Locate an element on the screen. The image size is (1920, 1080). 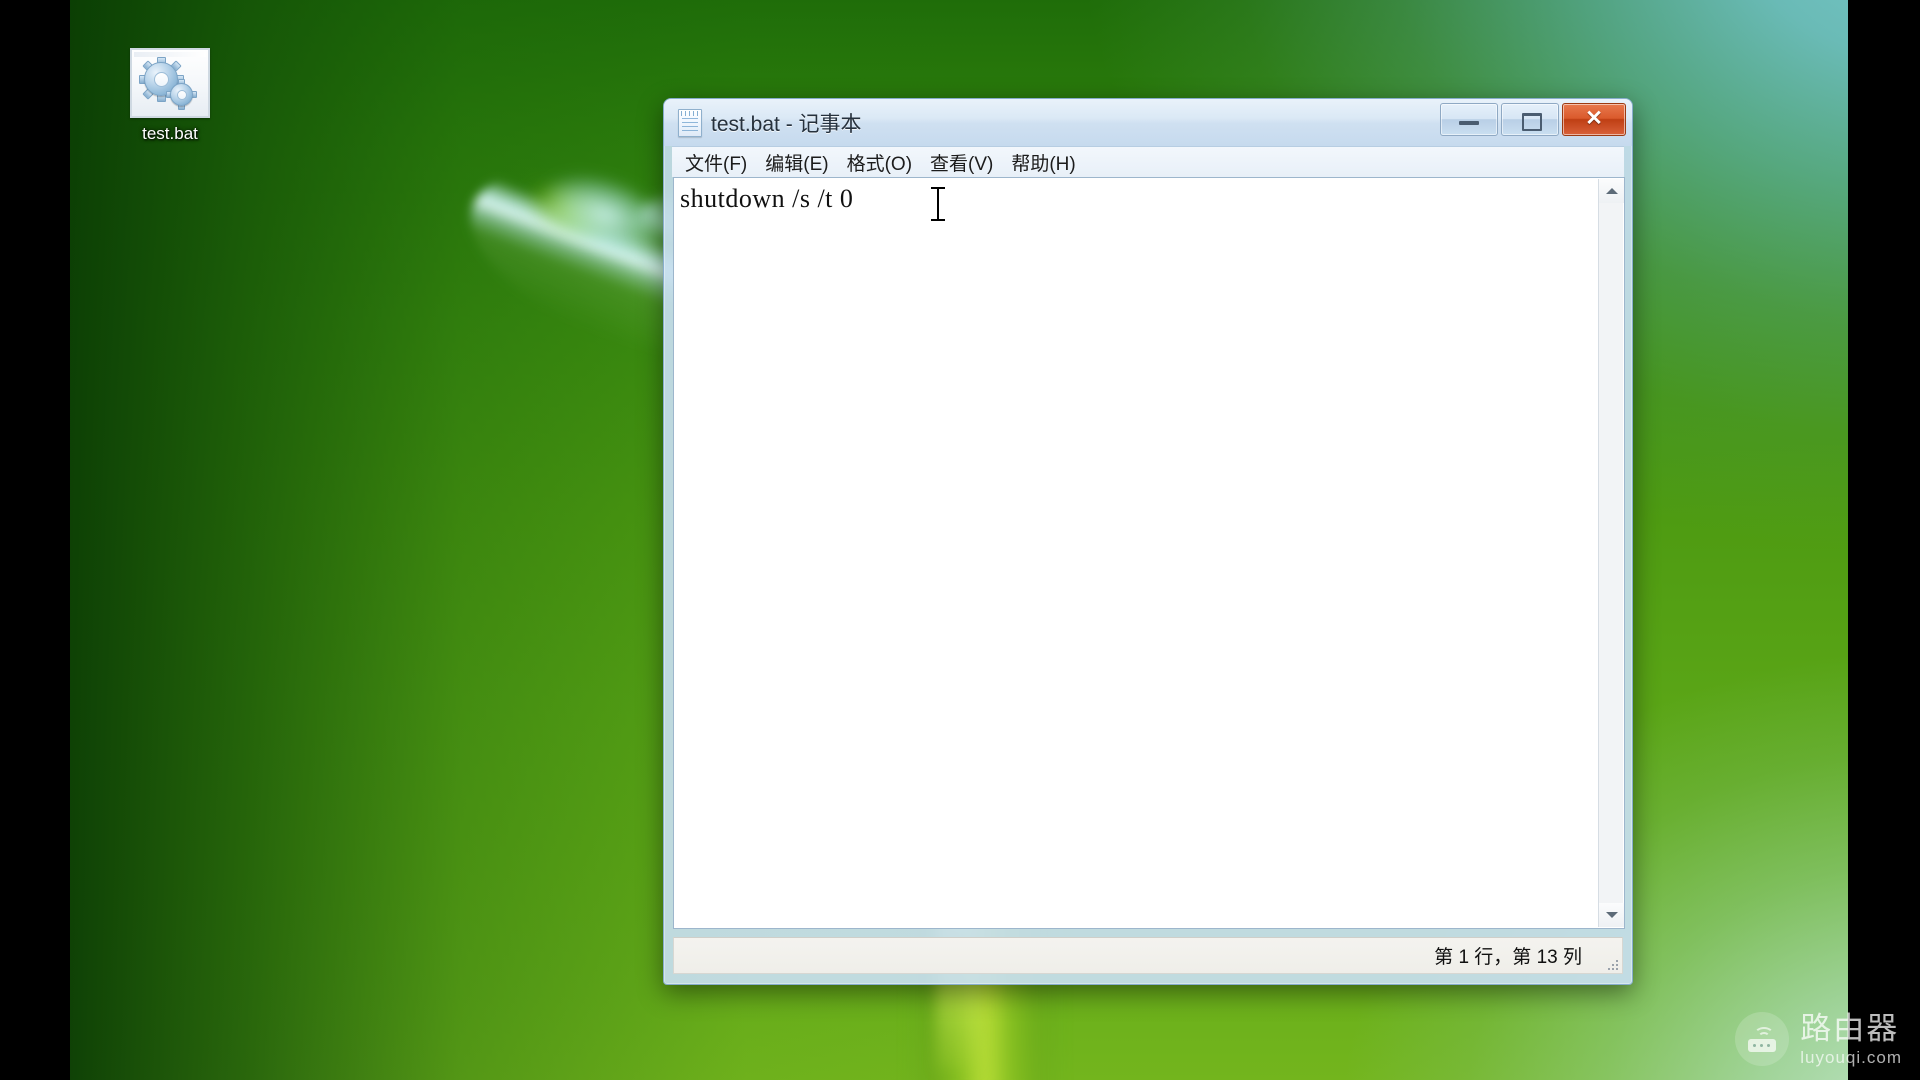
batch-file-gears-icon is located at coordinates (170, 83).